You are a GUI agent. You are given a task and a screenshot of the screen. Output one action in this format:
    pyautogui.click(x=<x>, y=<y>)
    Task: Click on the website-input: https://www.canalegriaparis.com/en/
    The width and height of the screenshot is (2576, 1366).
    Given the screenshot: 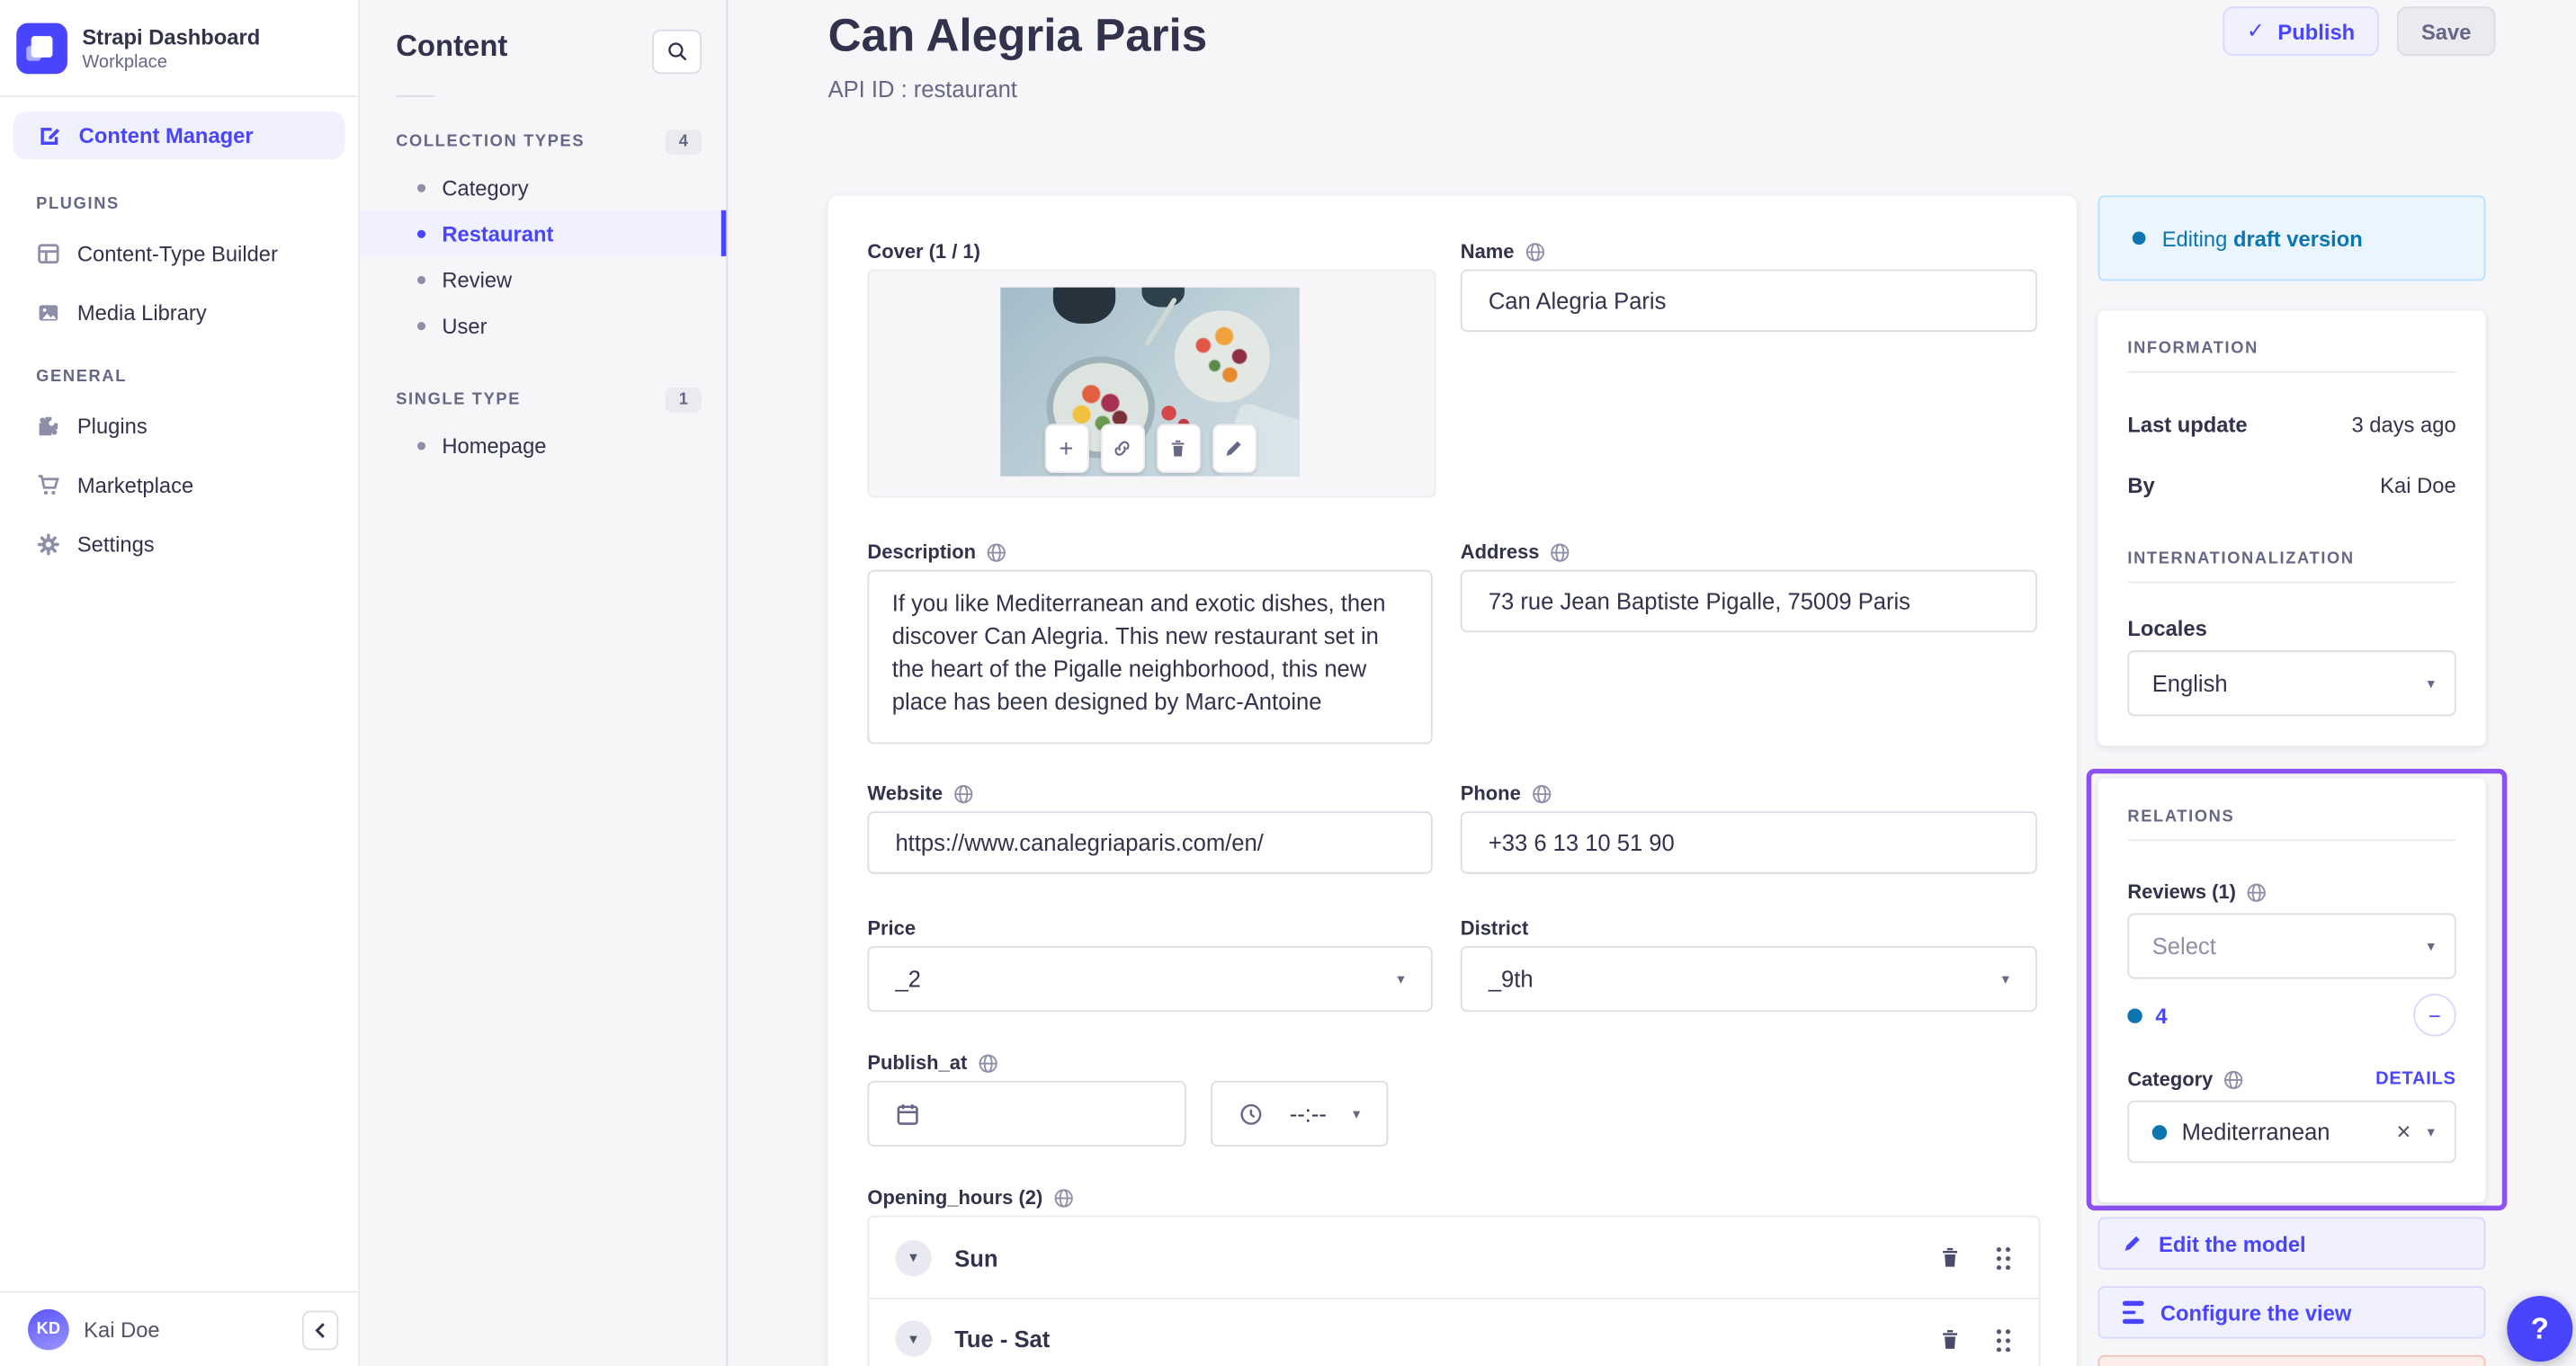 What is the action you would take?
    pyautogui.click(x=1150, y=843)
    